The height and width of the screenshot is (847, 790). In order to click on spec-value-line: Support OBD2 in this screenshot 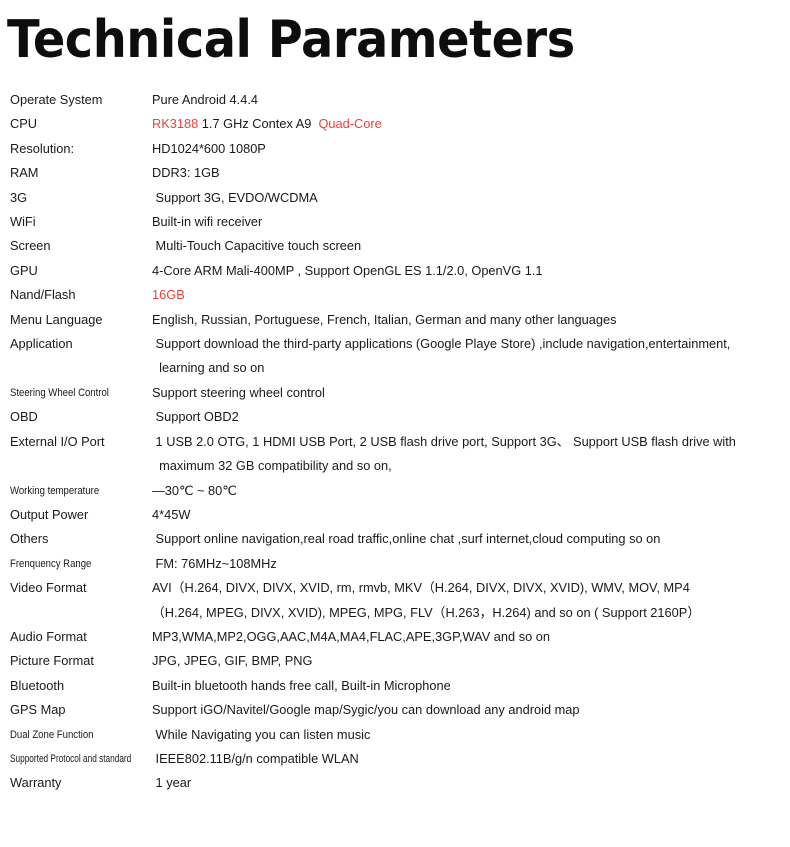, I will do `click(466, 417)`.